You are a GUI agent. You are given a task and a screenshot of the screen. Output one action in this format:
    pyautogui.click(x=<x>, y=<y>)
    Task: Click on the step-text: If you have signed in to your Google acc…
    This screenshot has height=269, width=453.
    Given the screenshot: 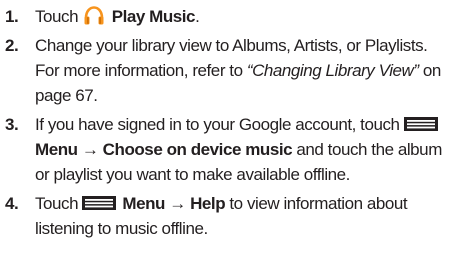 What is the action you would take?
    pyautogui.click(x=217, y=124)
    